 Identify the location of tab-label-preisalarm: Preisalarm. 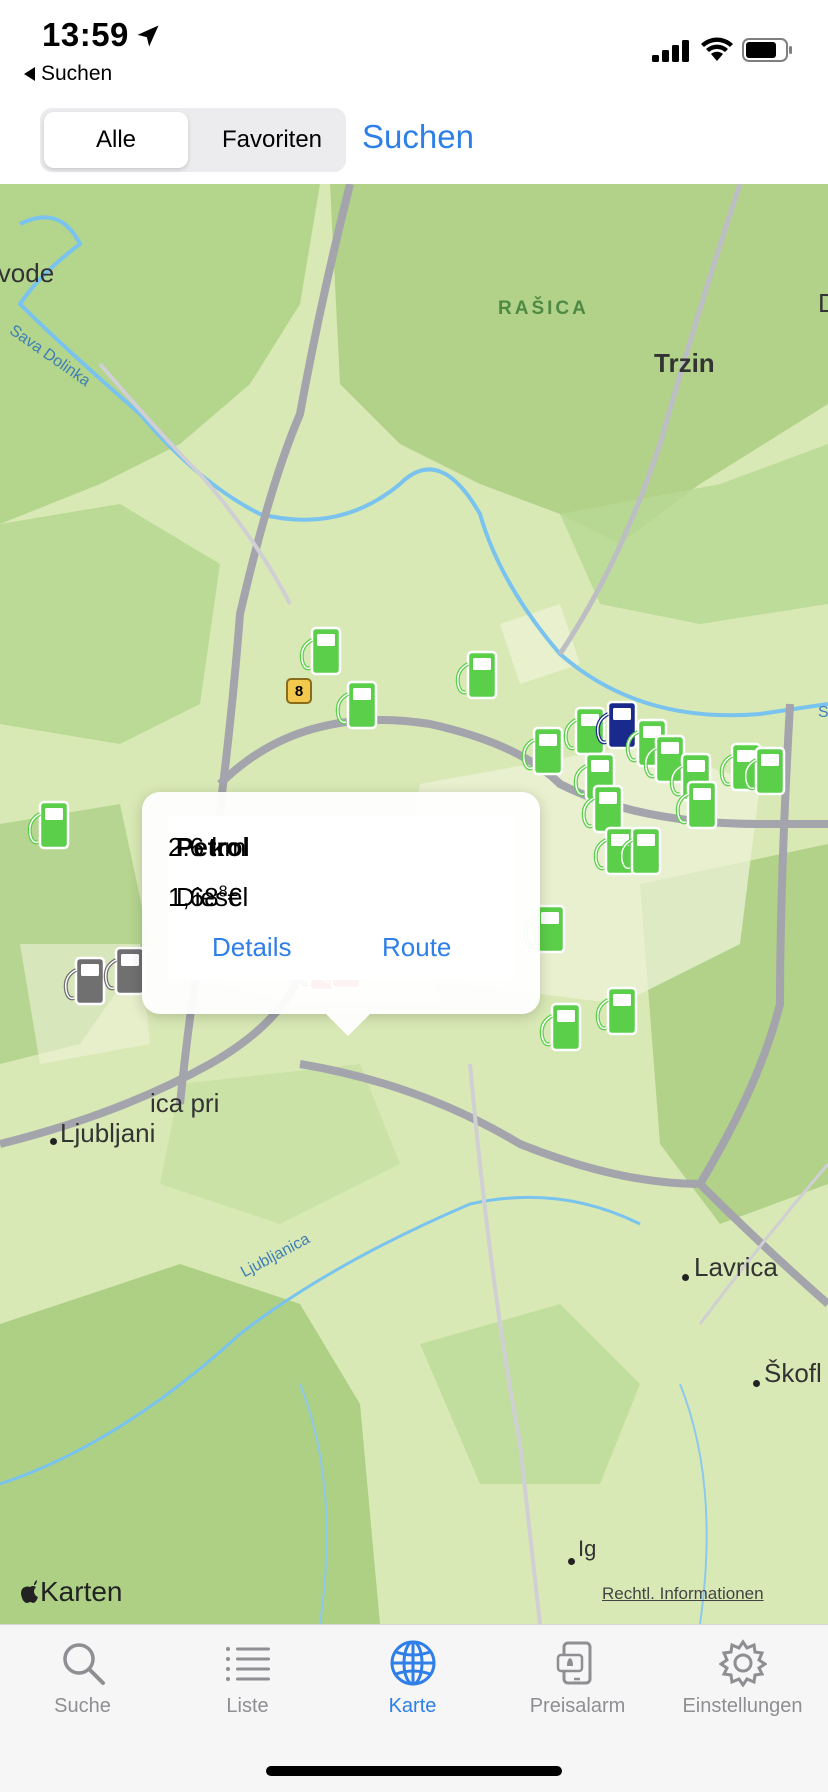
(577, 1706).